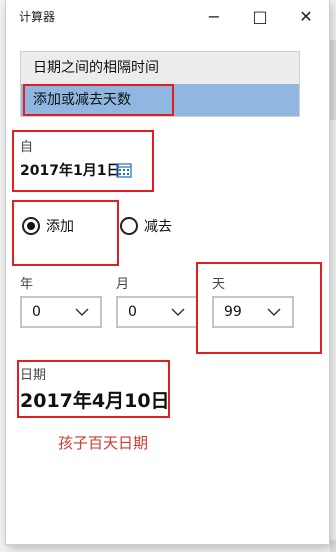 Image resolution: width=336 pixels, height=552 pixels. What do you see at coordinates (65, 233) in the screenshot?
I see `annotation-box-add` at bounding box center [65, 233].